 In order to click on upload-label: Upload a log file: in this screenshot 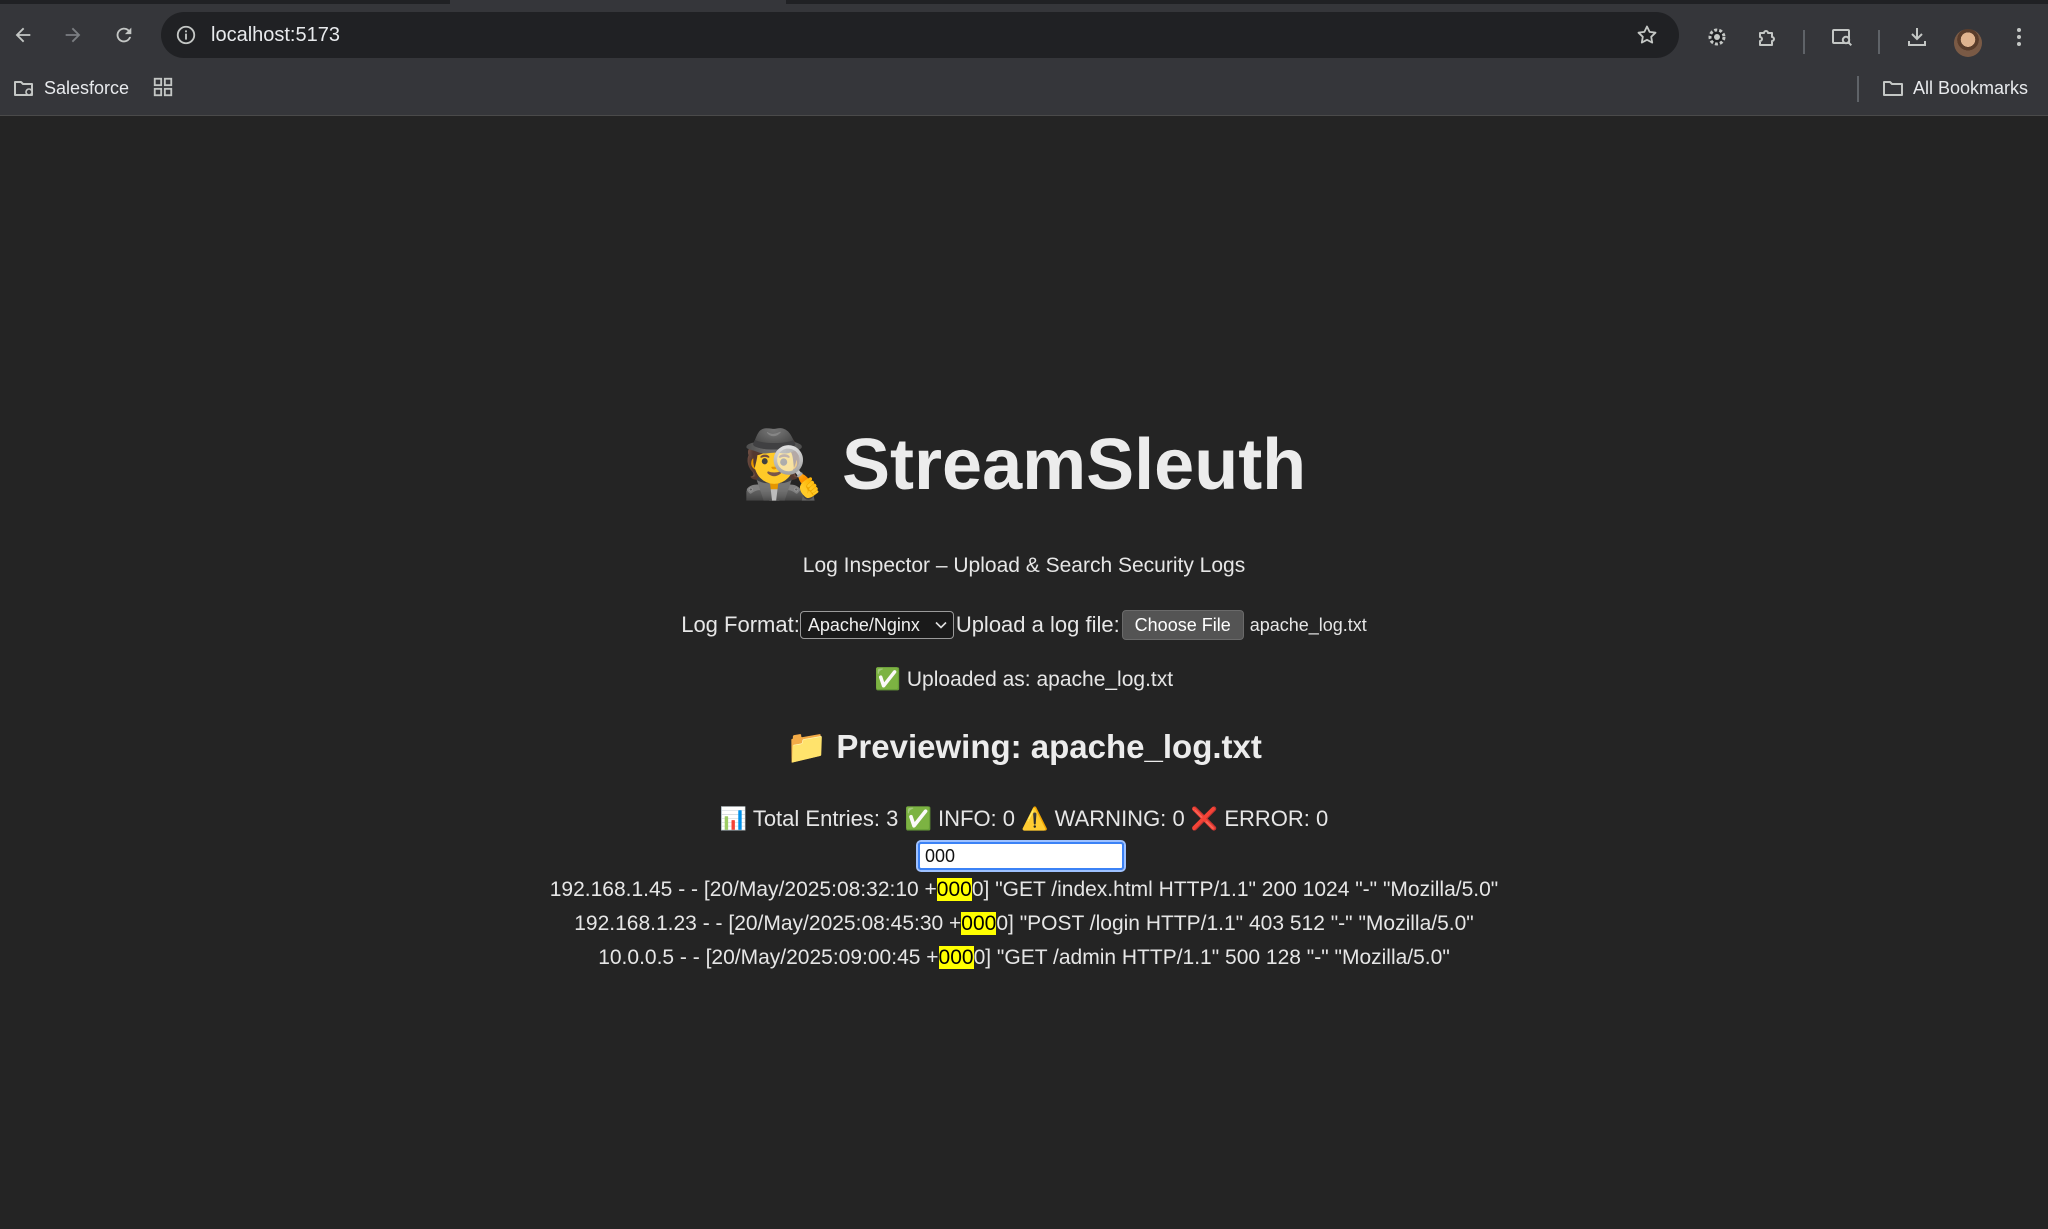, I will do `click(1037, 624)`.